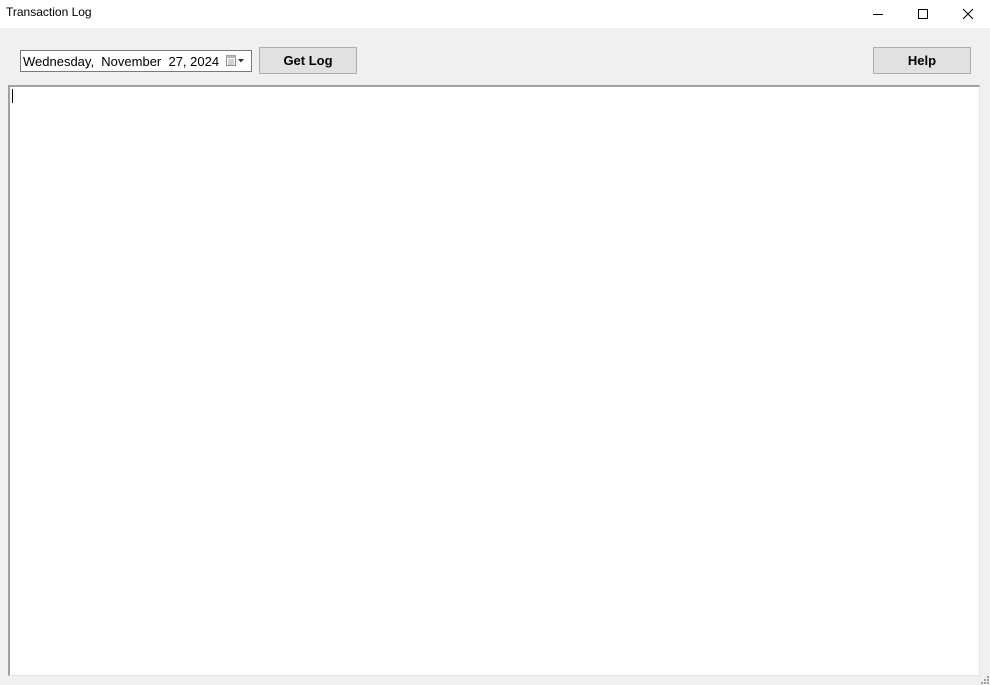  I want to click on resize-grip-icon, so click(984, 679).